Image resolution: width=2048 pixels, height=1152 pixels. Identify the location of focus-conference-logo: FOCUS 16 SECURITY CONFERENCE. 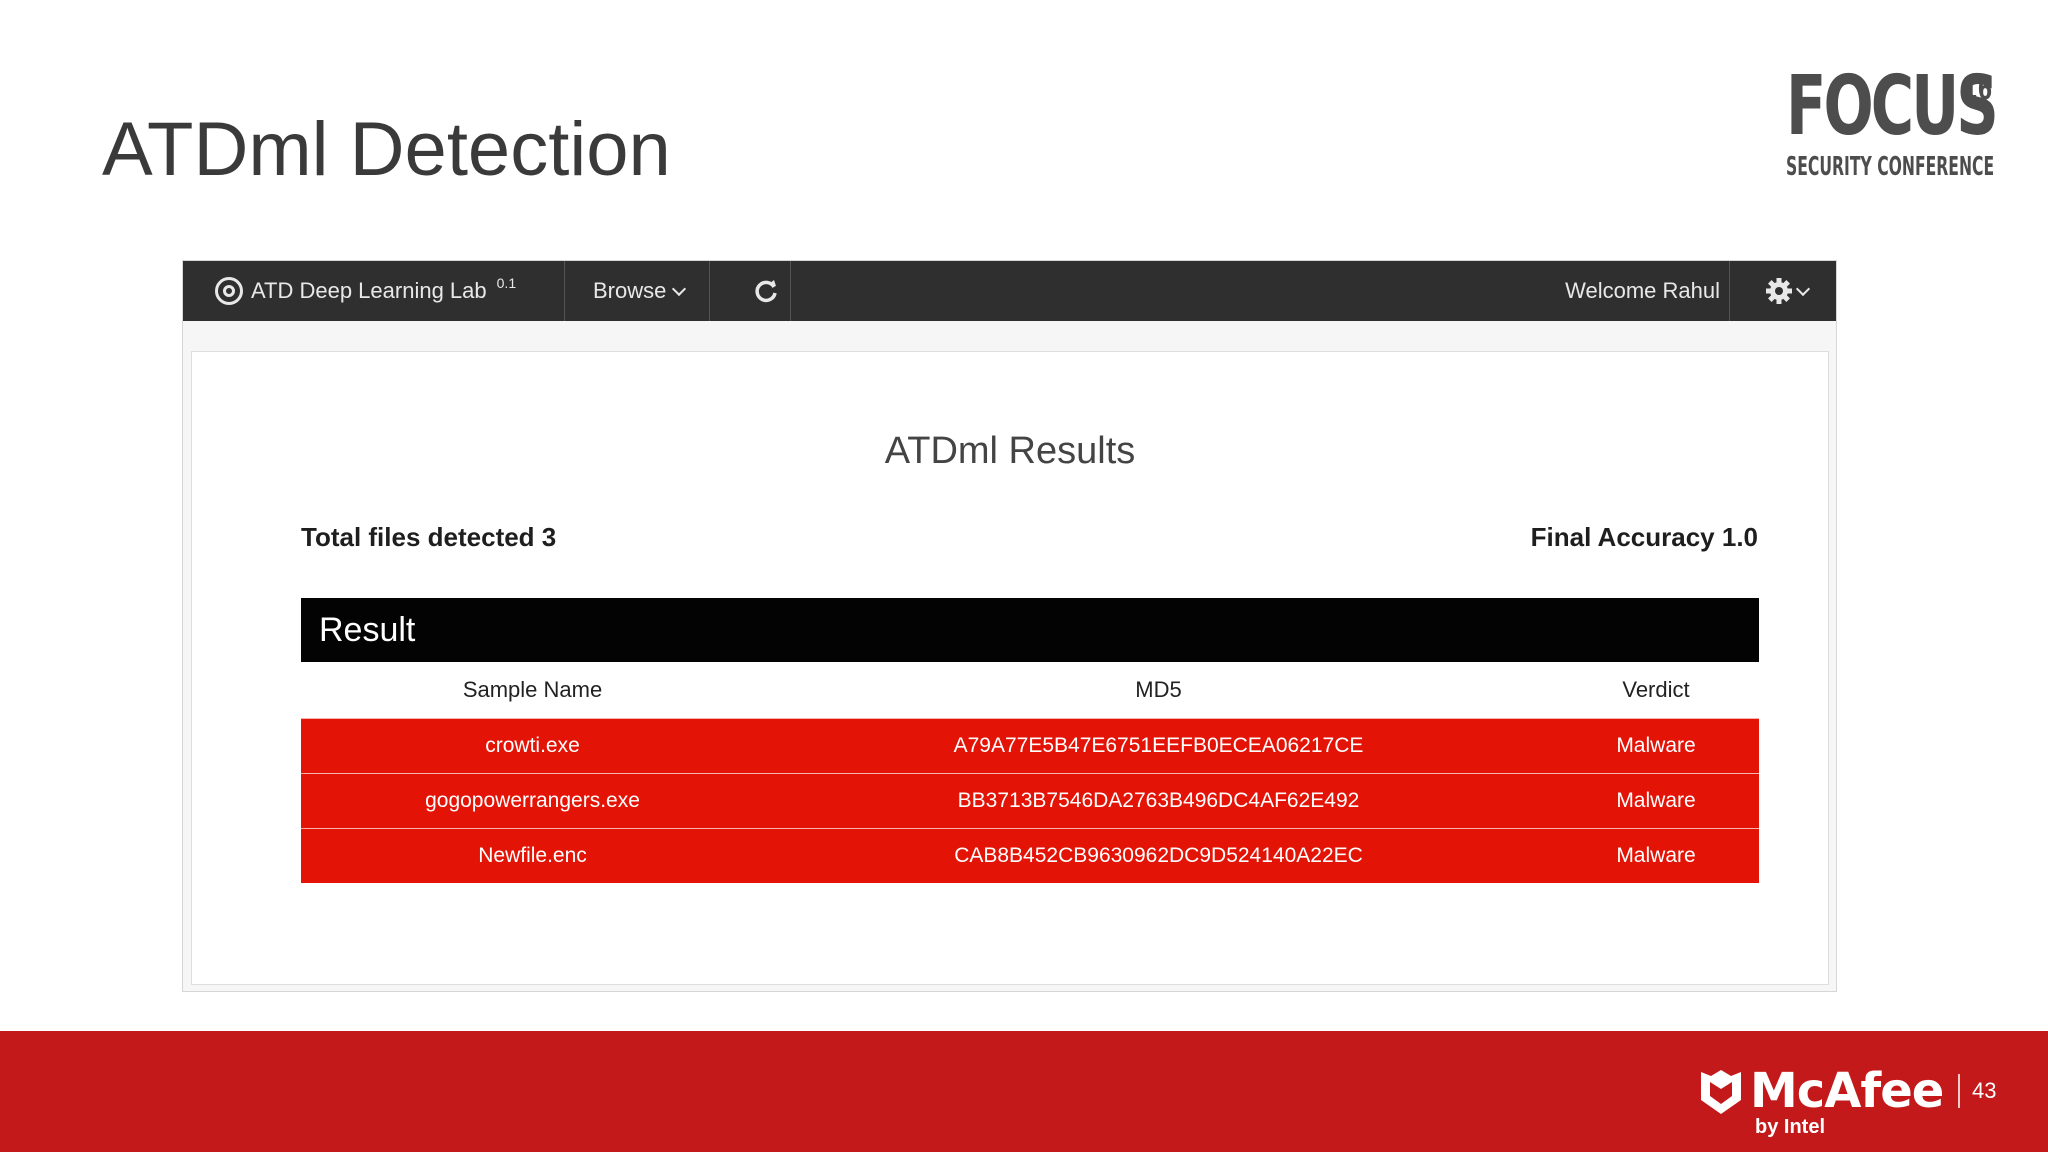
(1892, 126).